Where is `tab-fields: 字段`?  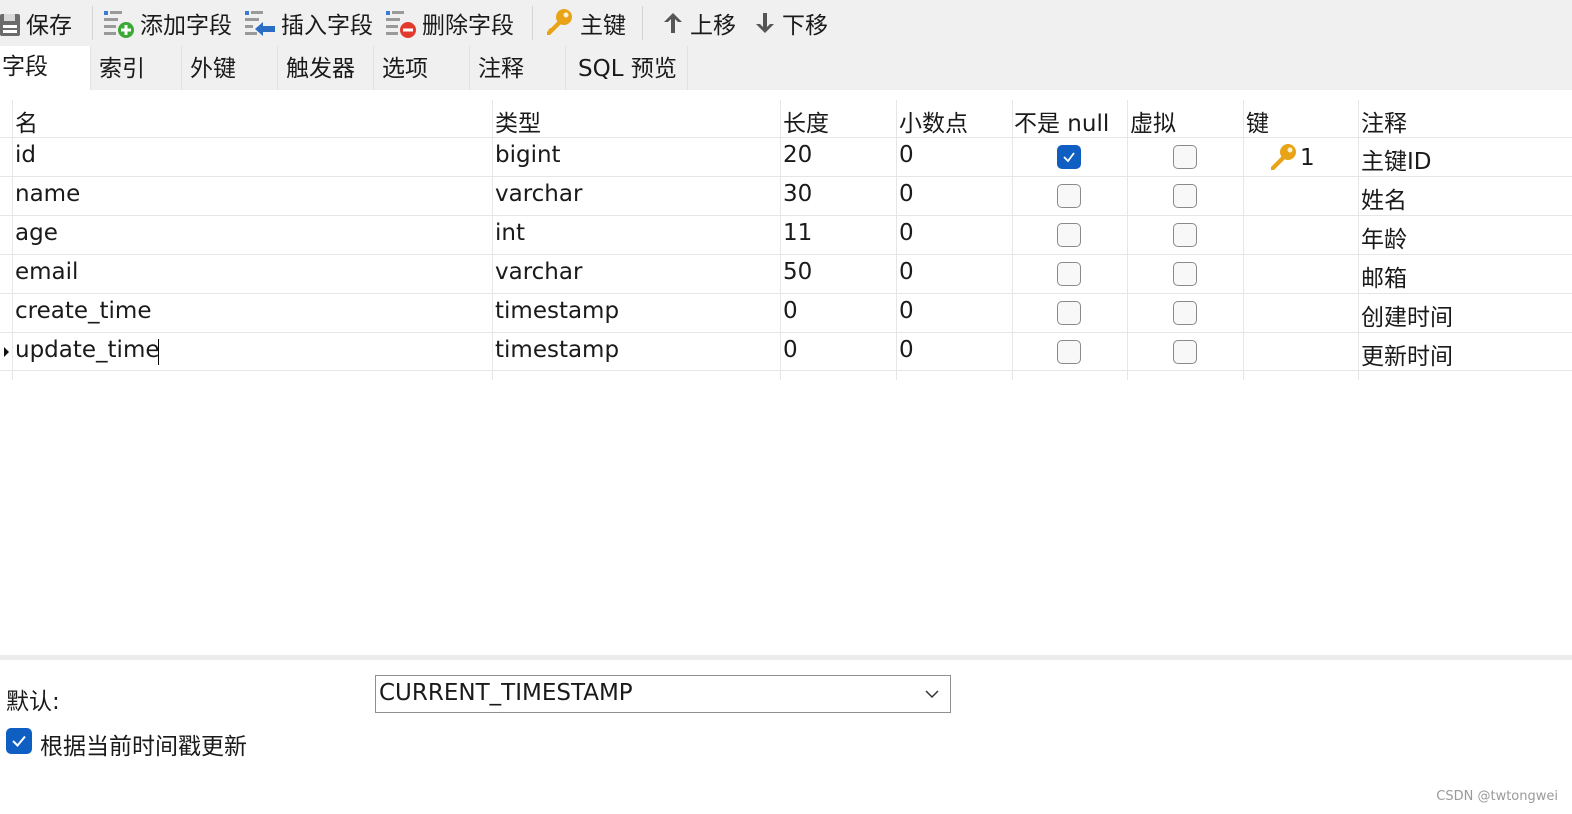
tab-fields: 字段 is located at coordinates (45, 68).